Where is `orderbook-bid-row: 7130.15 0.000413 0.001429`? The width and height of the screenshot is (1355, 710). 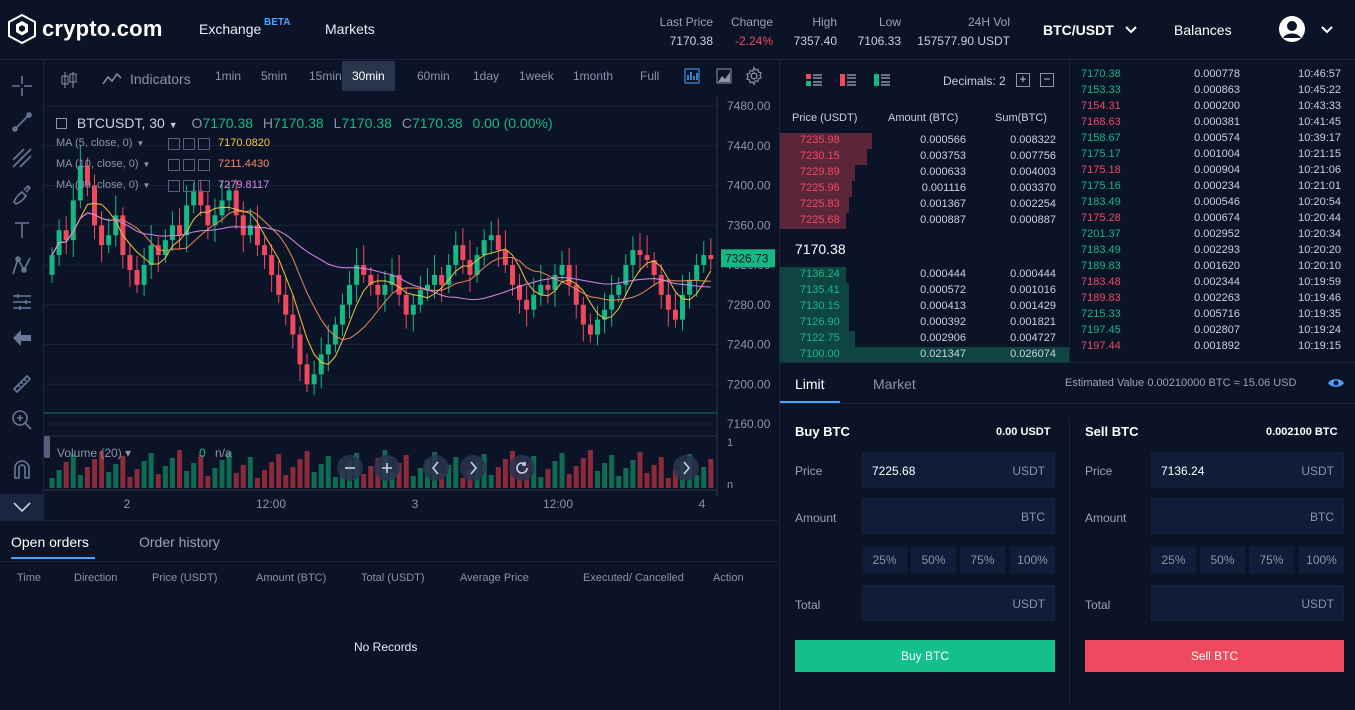
orderbook-bid-row: 7130.15 0.000413 0.001429 is located at coordinates (924, 307).